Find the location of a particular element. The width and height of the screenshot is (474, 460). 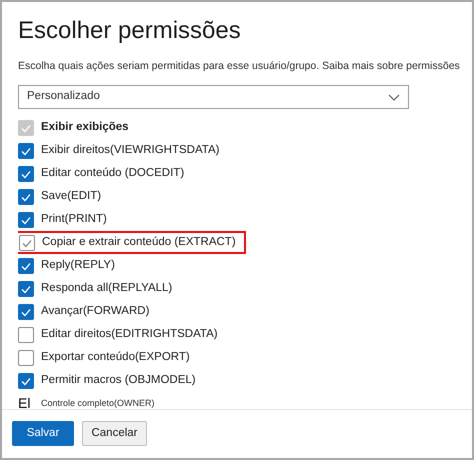

permission-label: Exibir direitos(VIEWRIGHTSDATA) is located at coordinates (130, 150).